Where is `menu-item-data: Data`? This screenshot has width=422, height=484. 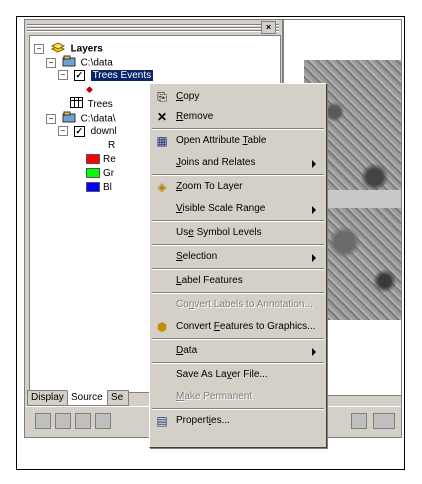
menu-item-data: Data is located at coordinates (238, 351).